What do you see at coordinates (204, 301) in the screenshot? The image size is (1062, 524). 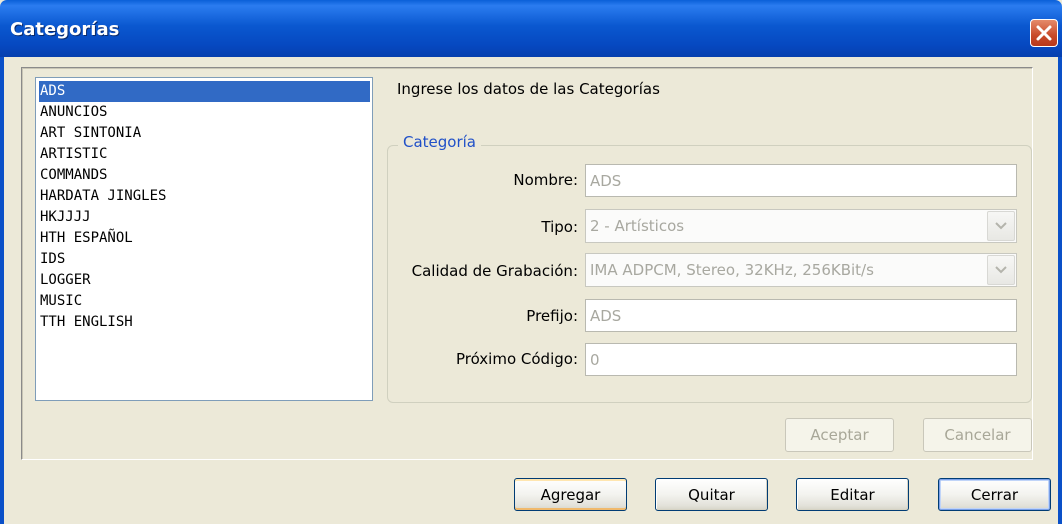 I see `list-item-music: MUSIC` at bounding box center [204, 301].